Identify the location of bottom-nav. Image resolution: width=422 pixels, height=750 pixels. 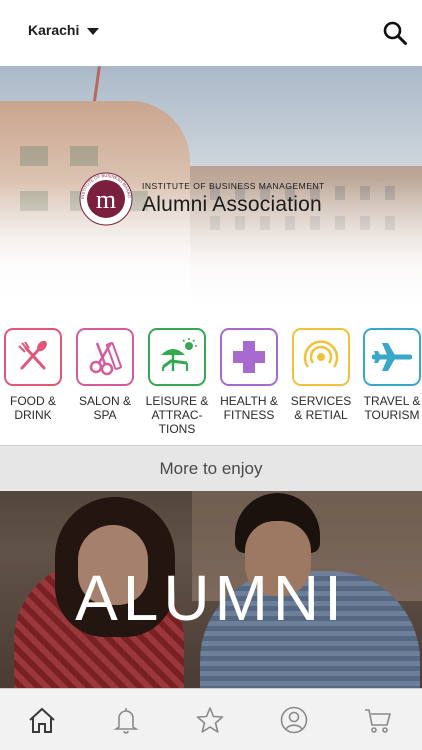
(211, 719).